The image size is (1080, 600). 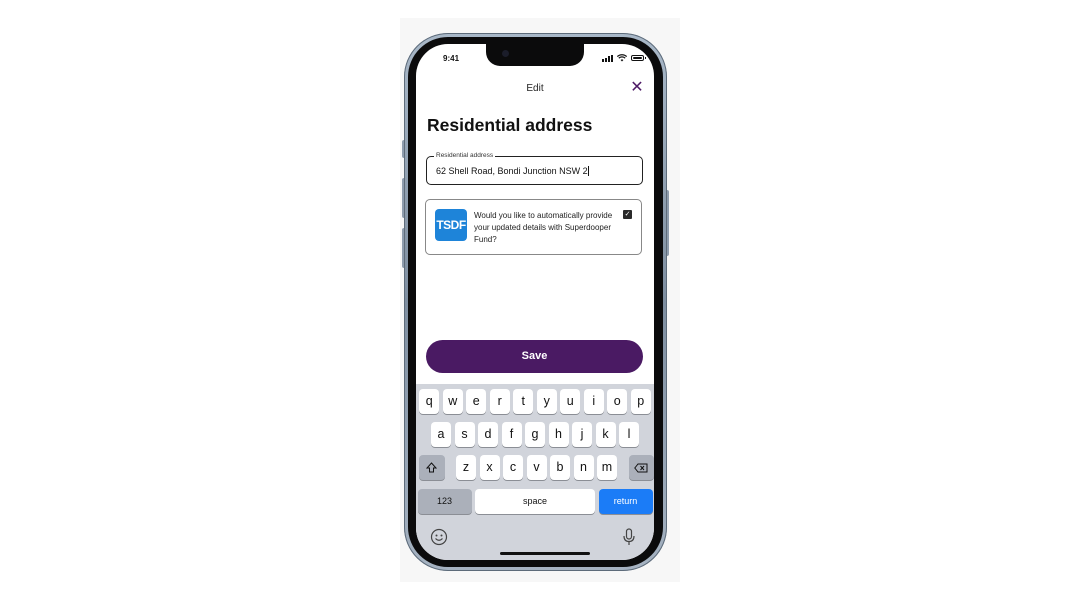 I want to click on key-a: a, so click(x=441, y=434).